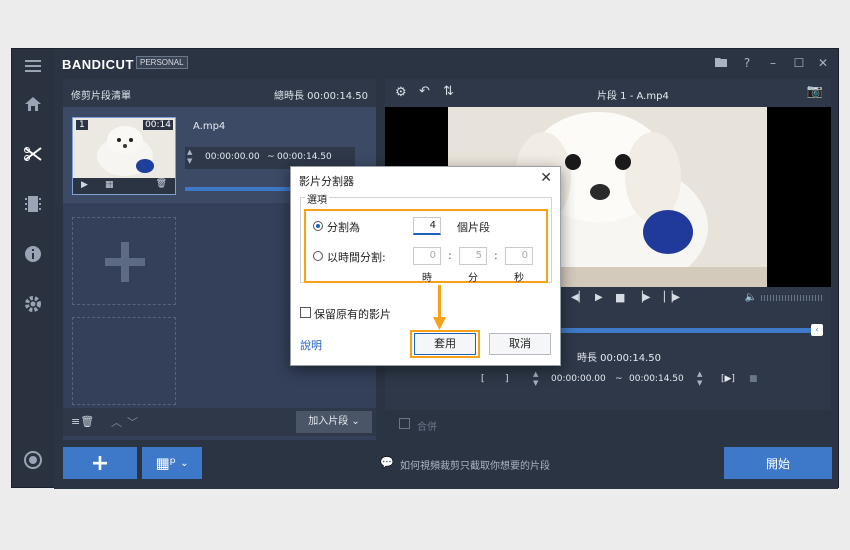 This screenshot has height=550, width=850. I want to click on range-stepper-left: ▲ ▼, so click(189, 157).